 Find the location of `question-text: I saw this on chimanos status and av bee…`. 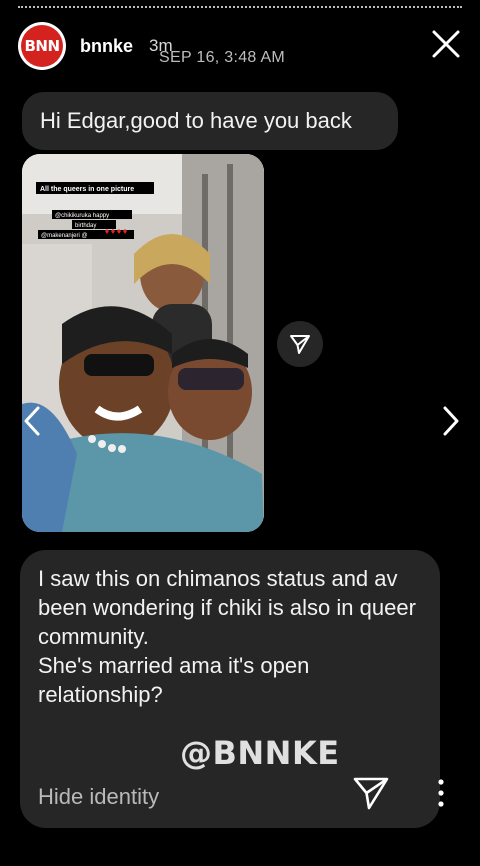

question-text: I saw this on chimanos status and av bee… is located at coordinates (227, 636).